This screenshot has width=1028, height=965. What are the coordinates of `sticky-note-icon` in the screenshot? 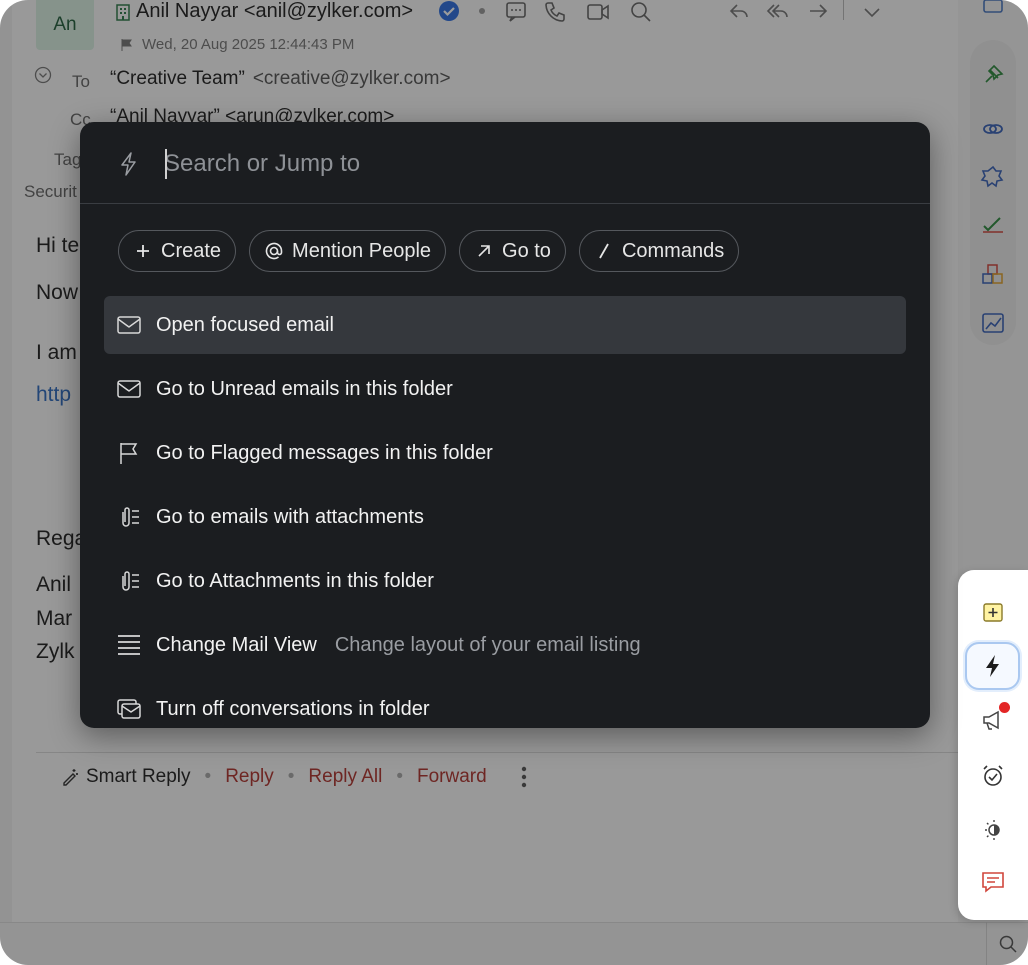 It's located at (992, 612).